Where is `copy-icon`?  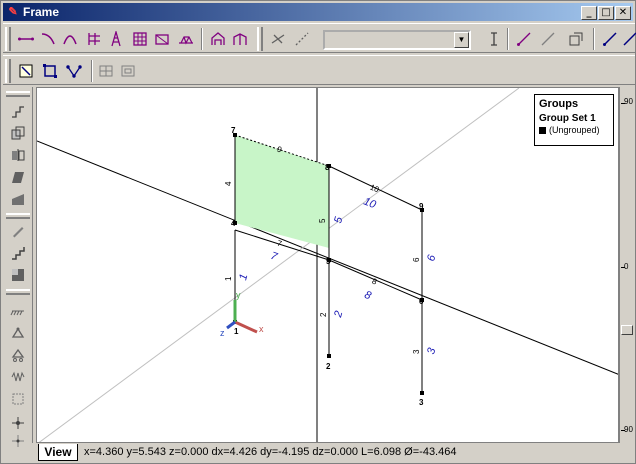
copy-icon is located at coordinates (18, 133).